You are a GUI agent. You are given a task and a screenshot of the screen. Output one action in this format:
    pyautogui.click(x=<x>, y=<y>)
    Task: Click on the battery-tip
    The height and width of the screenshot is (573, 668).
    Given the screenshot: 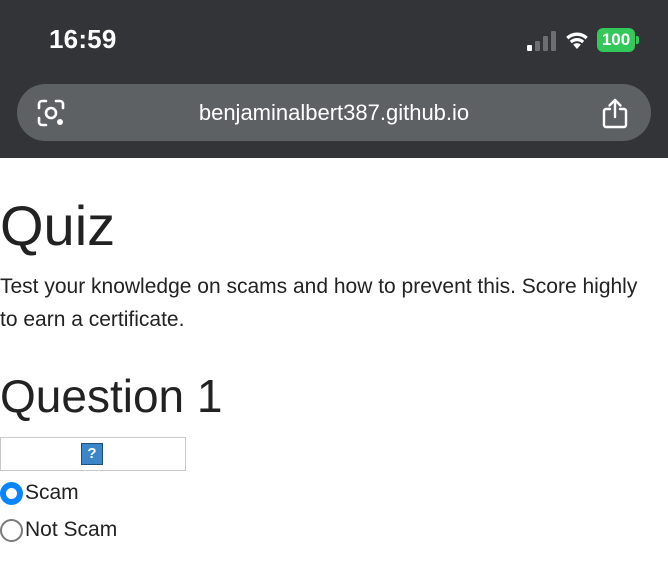 What is the action you would take?
    pyautogui.click(x=637, y=40)
    